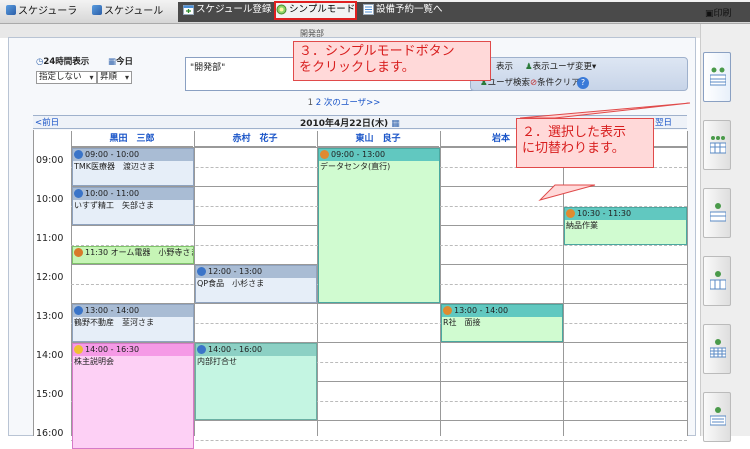  I want to click on event-title: 納品作業, so click(582, 225).